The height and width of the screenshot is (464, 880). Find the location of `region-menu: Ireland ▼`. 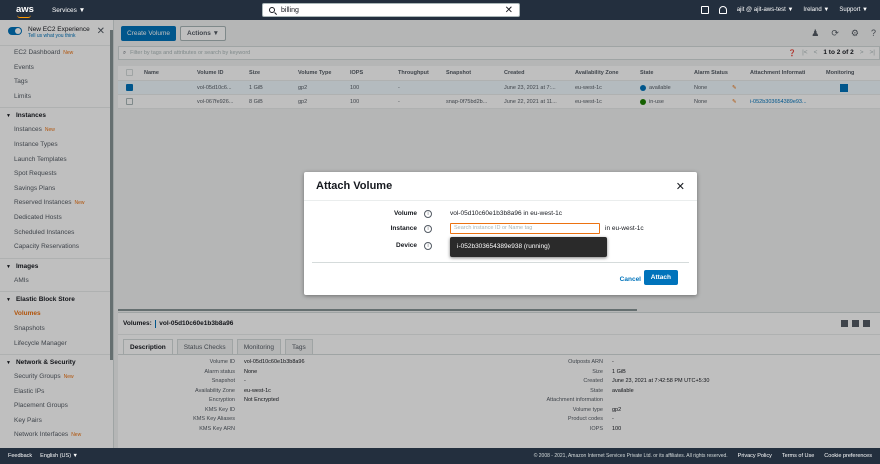

region-menu: Ireland ▼ is located at coordinates (816, 10).